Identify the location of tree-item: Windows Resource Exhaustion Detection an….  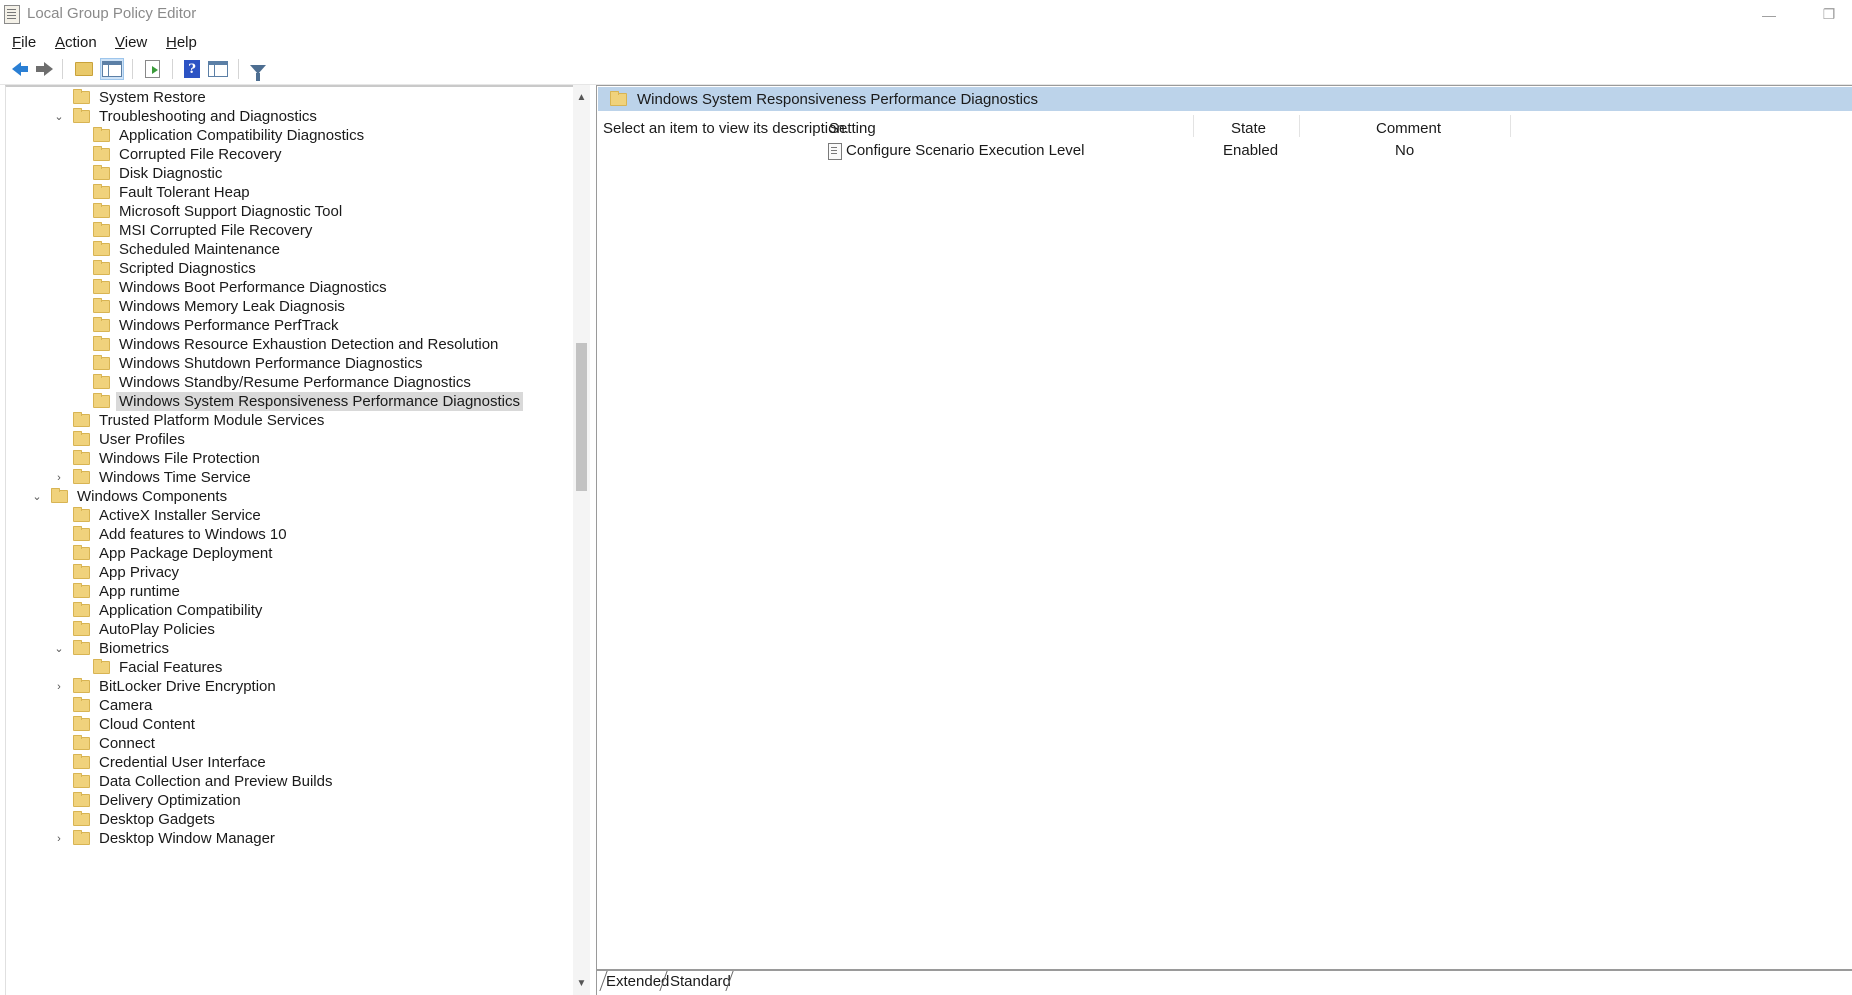
(287, 344).